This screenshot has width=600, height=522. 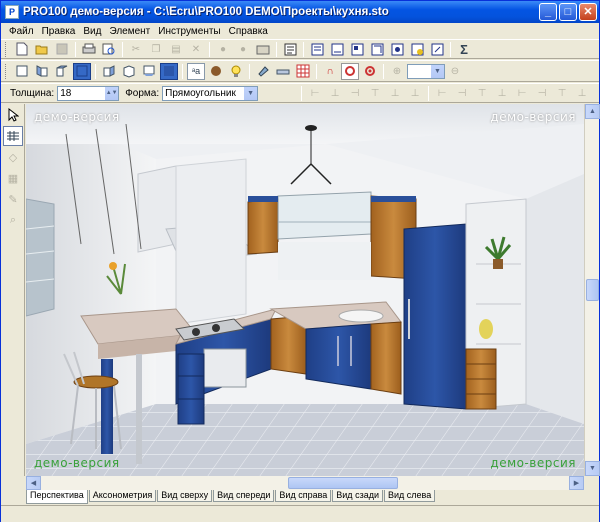 What do you see at coordinates (196, 71) in the screenshot?
I see `text-label-icon: ᵃa` at bounding box center [196, 71].